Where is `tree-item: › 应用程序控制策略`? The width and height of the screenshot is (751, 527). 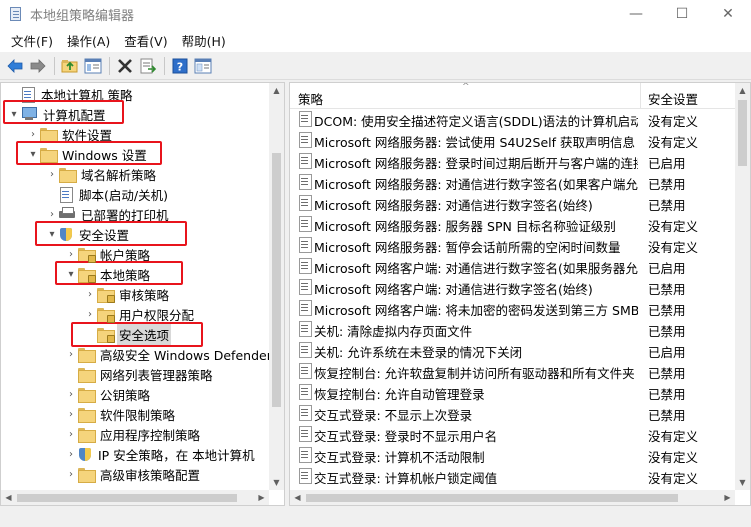 tree-item: › 应用程序控制策略 is located at coordinates (136, 434).